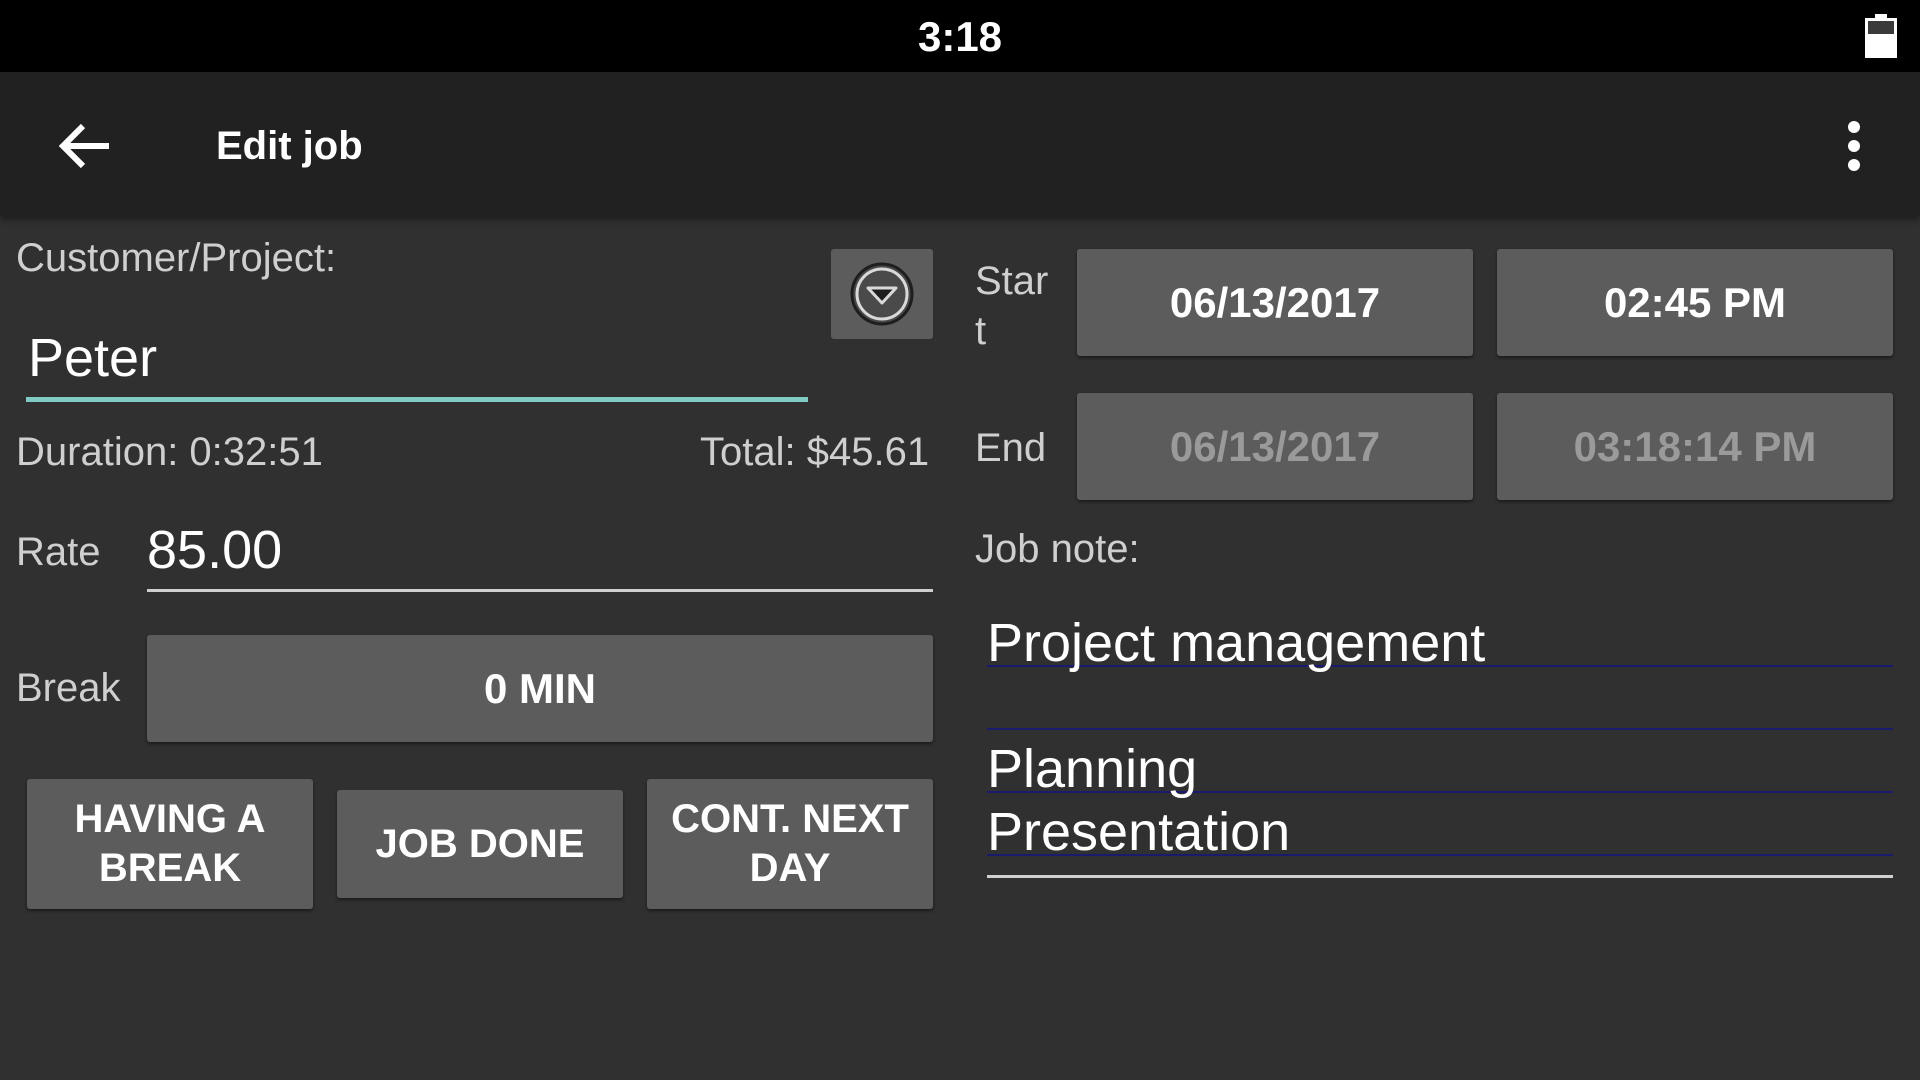 The height and width of the screenshot is (1080, 1920). Describe the element at coordinates (1057, 549) in the screenshot. I see `job-note-label: Job note:` at that location.